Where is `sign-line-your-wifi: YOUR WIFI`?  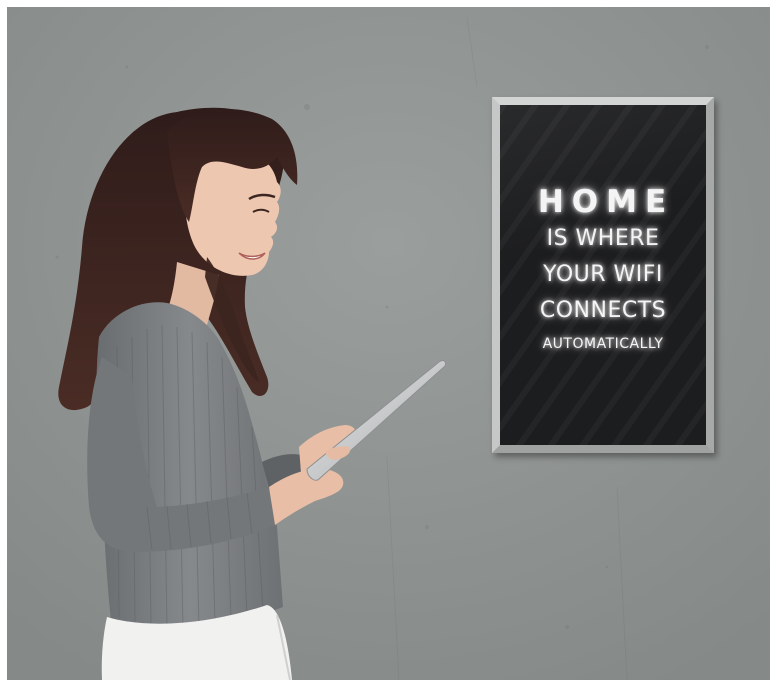 sign-line-your-wifi: YOUR WIFI is located at coordinates (603, 274).